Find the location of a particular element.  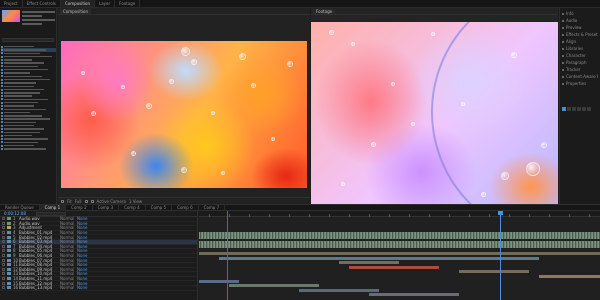

timeline-tab: Comp 3 is located at coordinates (106, 207).